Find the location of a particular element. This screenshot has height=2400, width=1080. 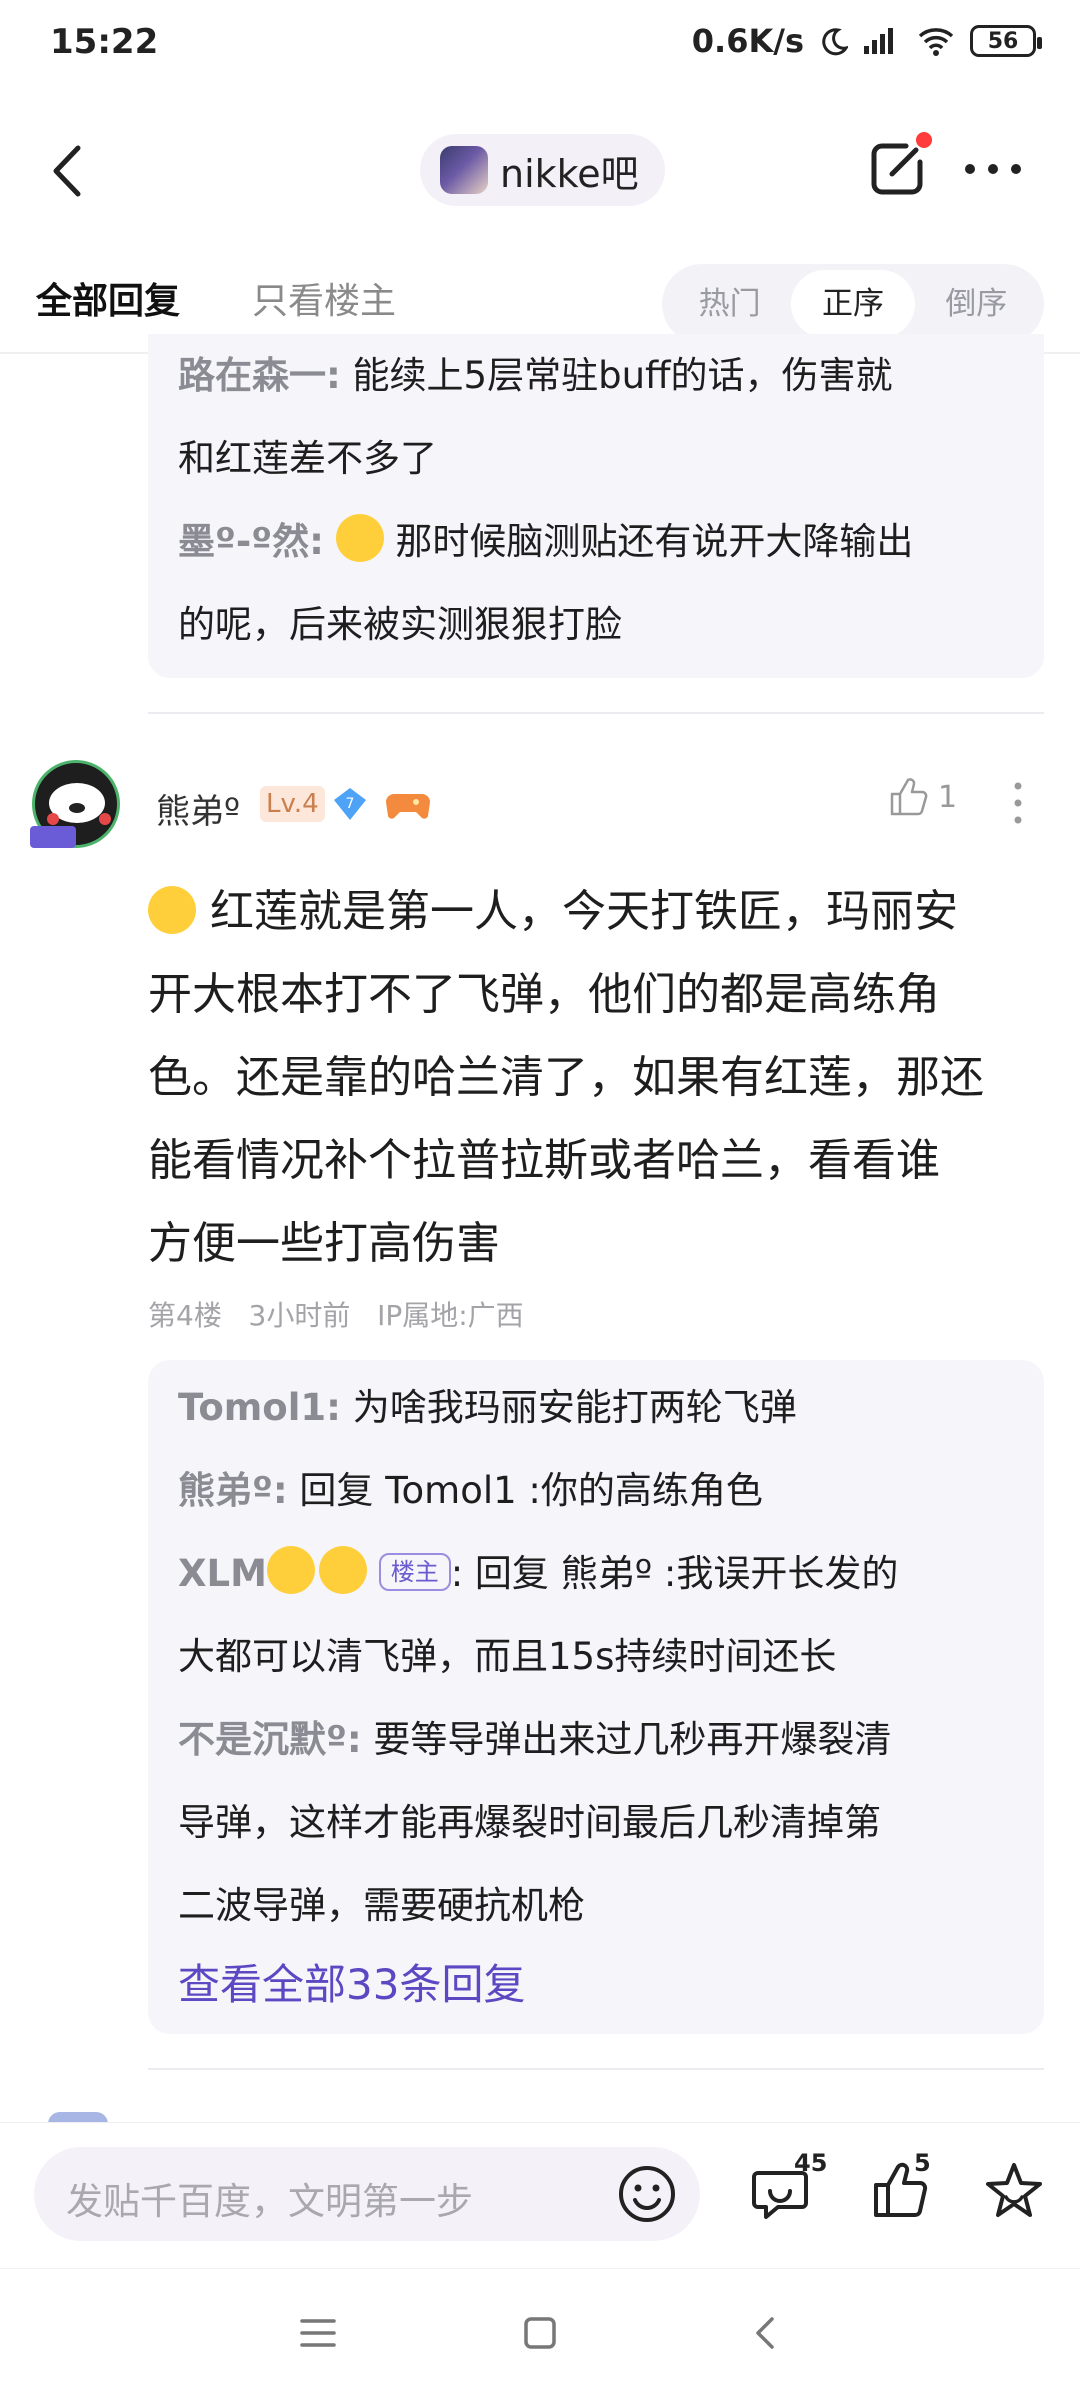

reply-line: 不是沉默º: 要等导弹出来过几秒再开爆裂清 is located at coordinates (596, 1739).